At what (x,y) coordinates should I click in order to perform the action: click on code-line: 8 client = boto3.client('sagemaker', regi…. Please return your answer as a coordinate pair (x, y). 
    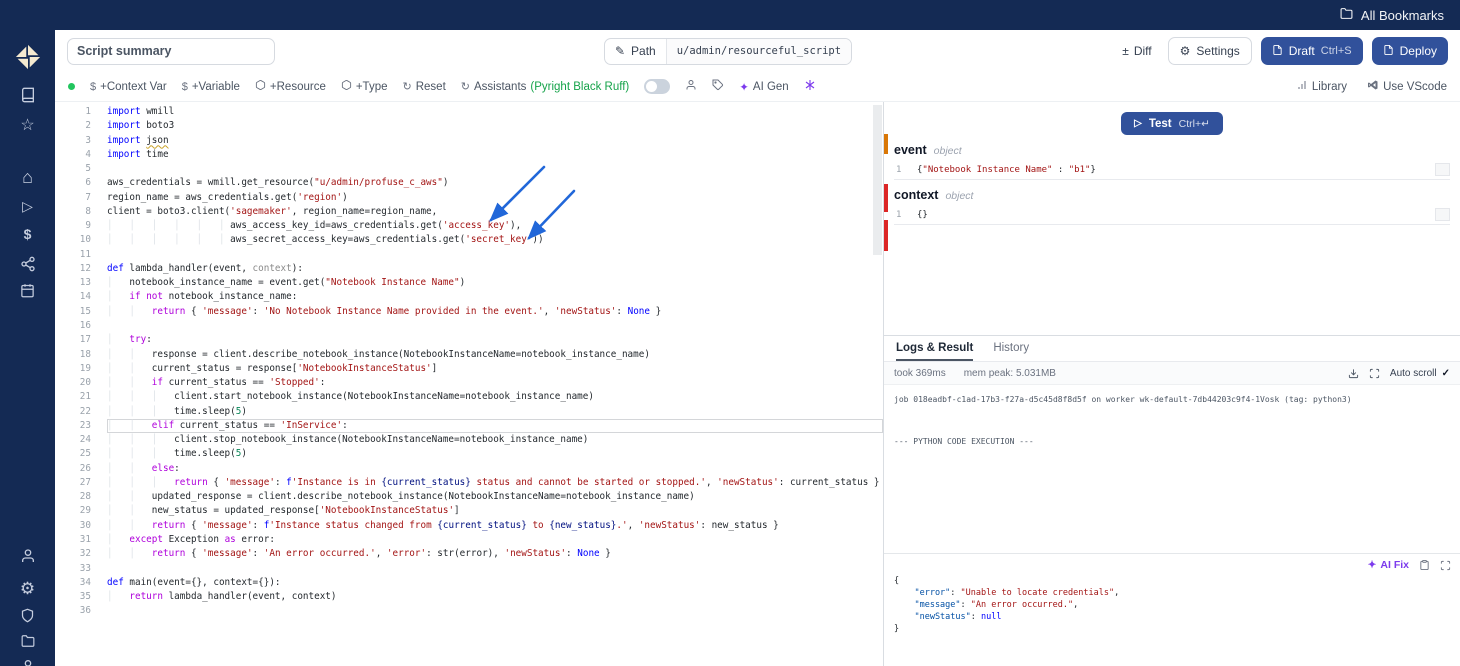
    Looking at the image, I should click on (469, 212).